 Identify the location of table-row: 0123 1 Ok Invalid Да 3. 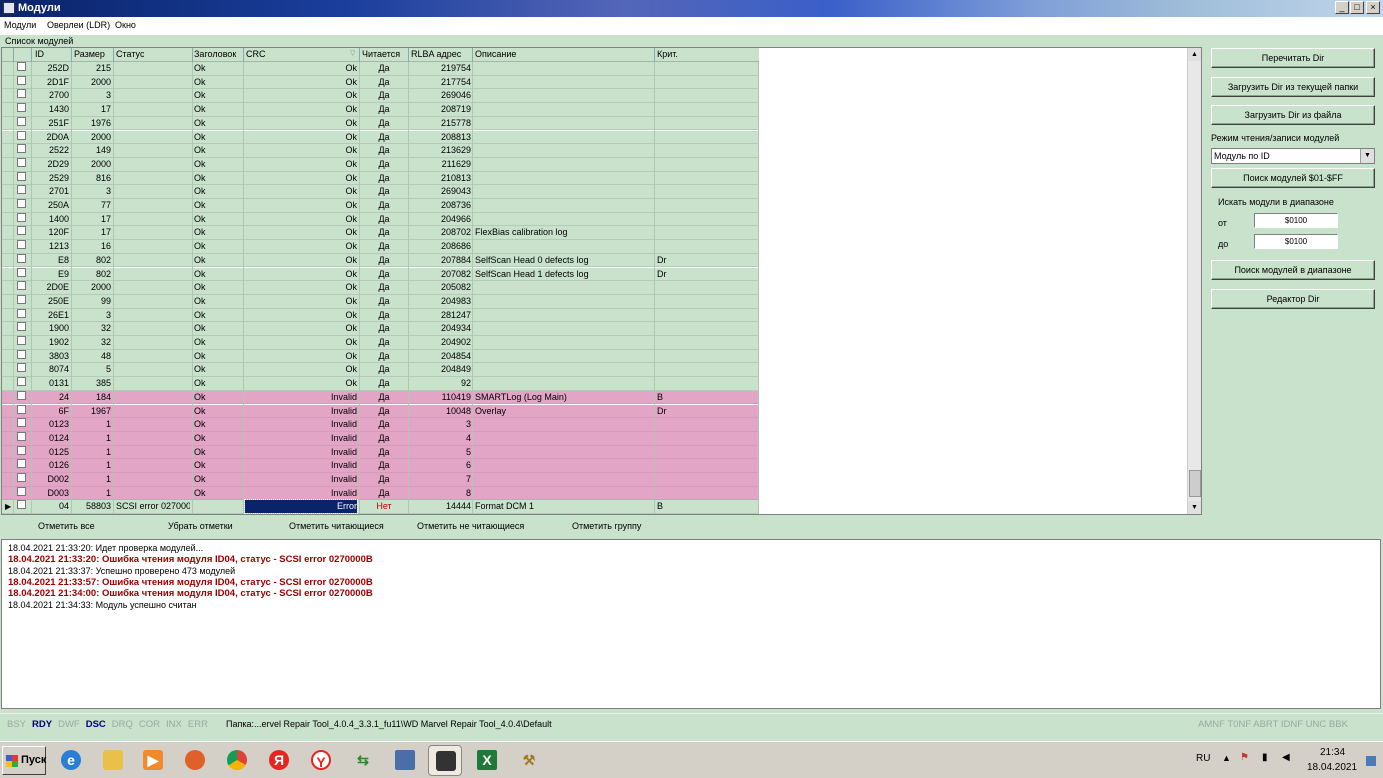
(380, 425).